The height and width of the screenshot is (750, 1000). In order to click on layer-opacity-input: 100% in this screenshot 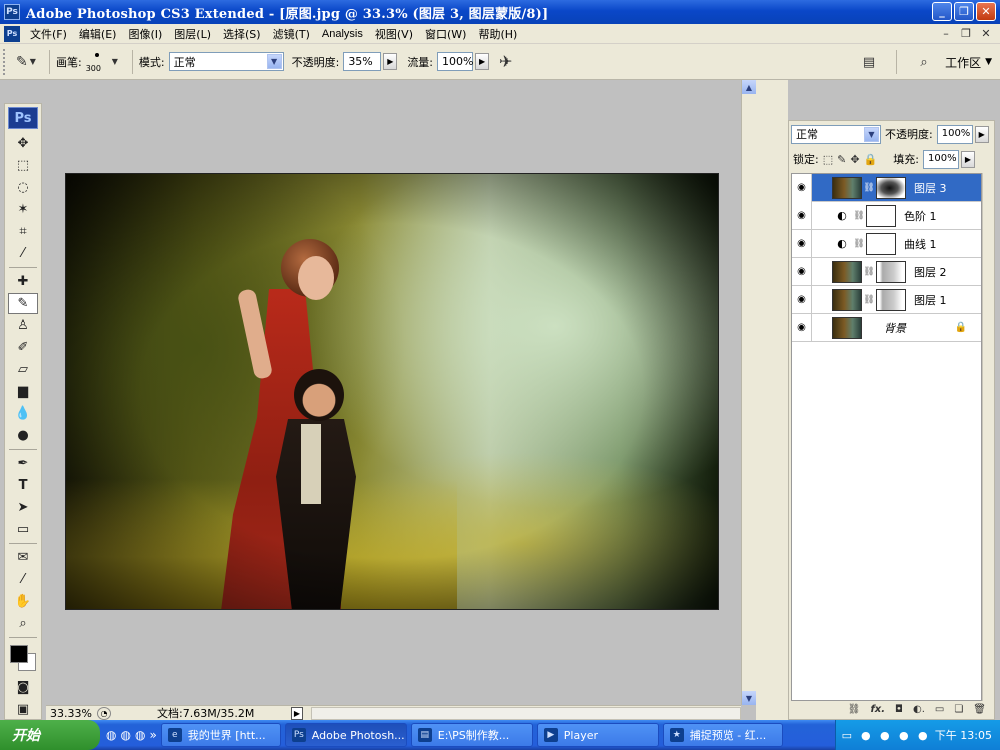, I will do `click(954, 134)`.